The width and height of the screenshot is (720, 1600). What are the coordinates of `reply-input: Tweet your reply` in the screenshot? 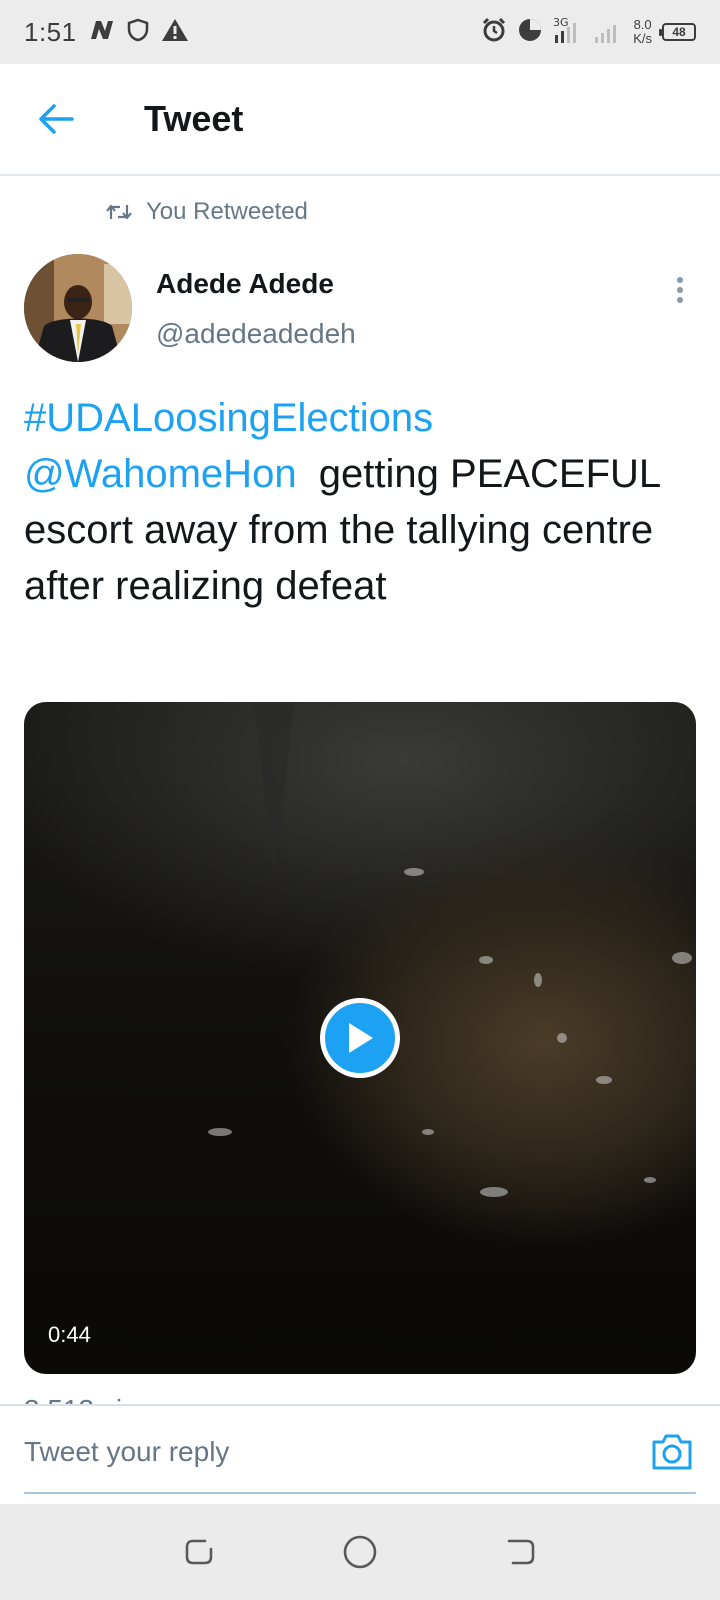 It's located at (324, 1452).